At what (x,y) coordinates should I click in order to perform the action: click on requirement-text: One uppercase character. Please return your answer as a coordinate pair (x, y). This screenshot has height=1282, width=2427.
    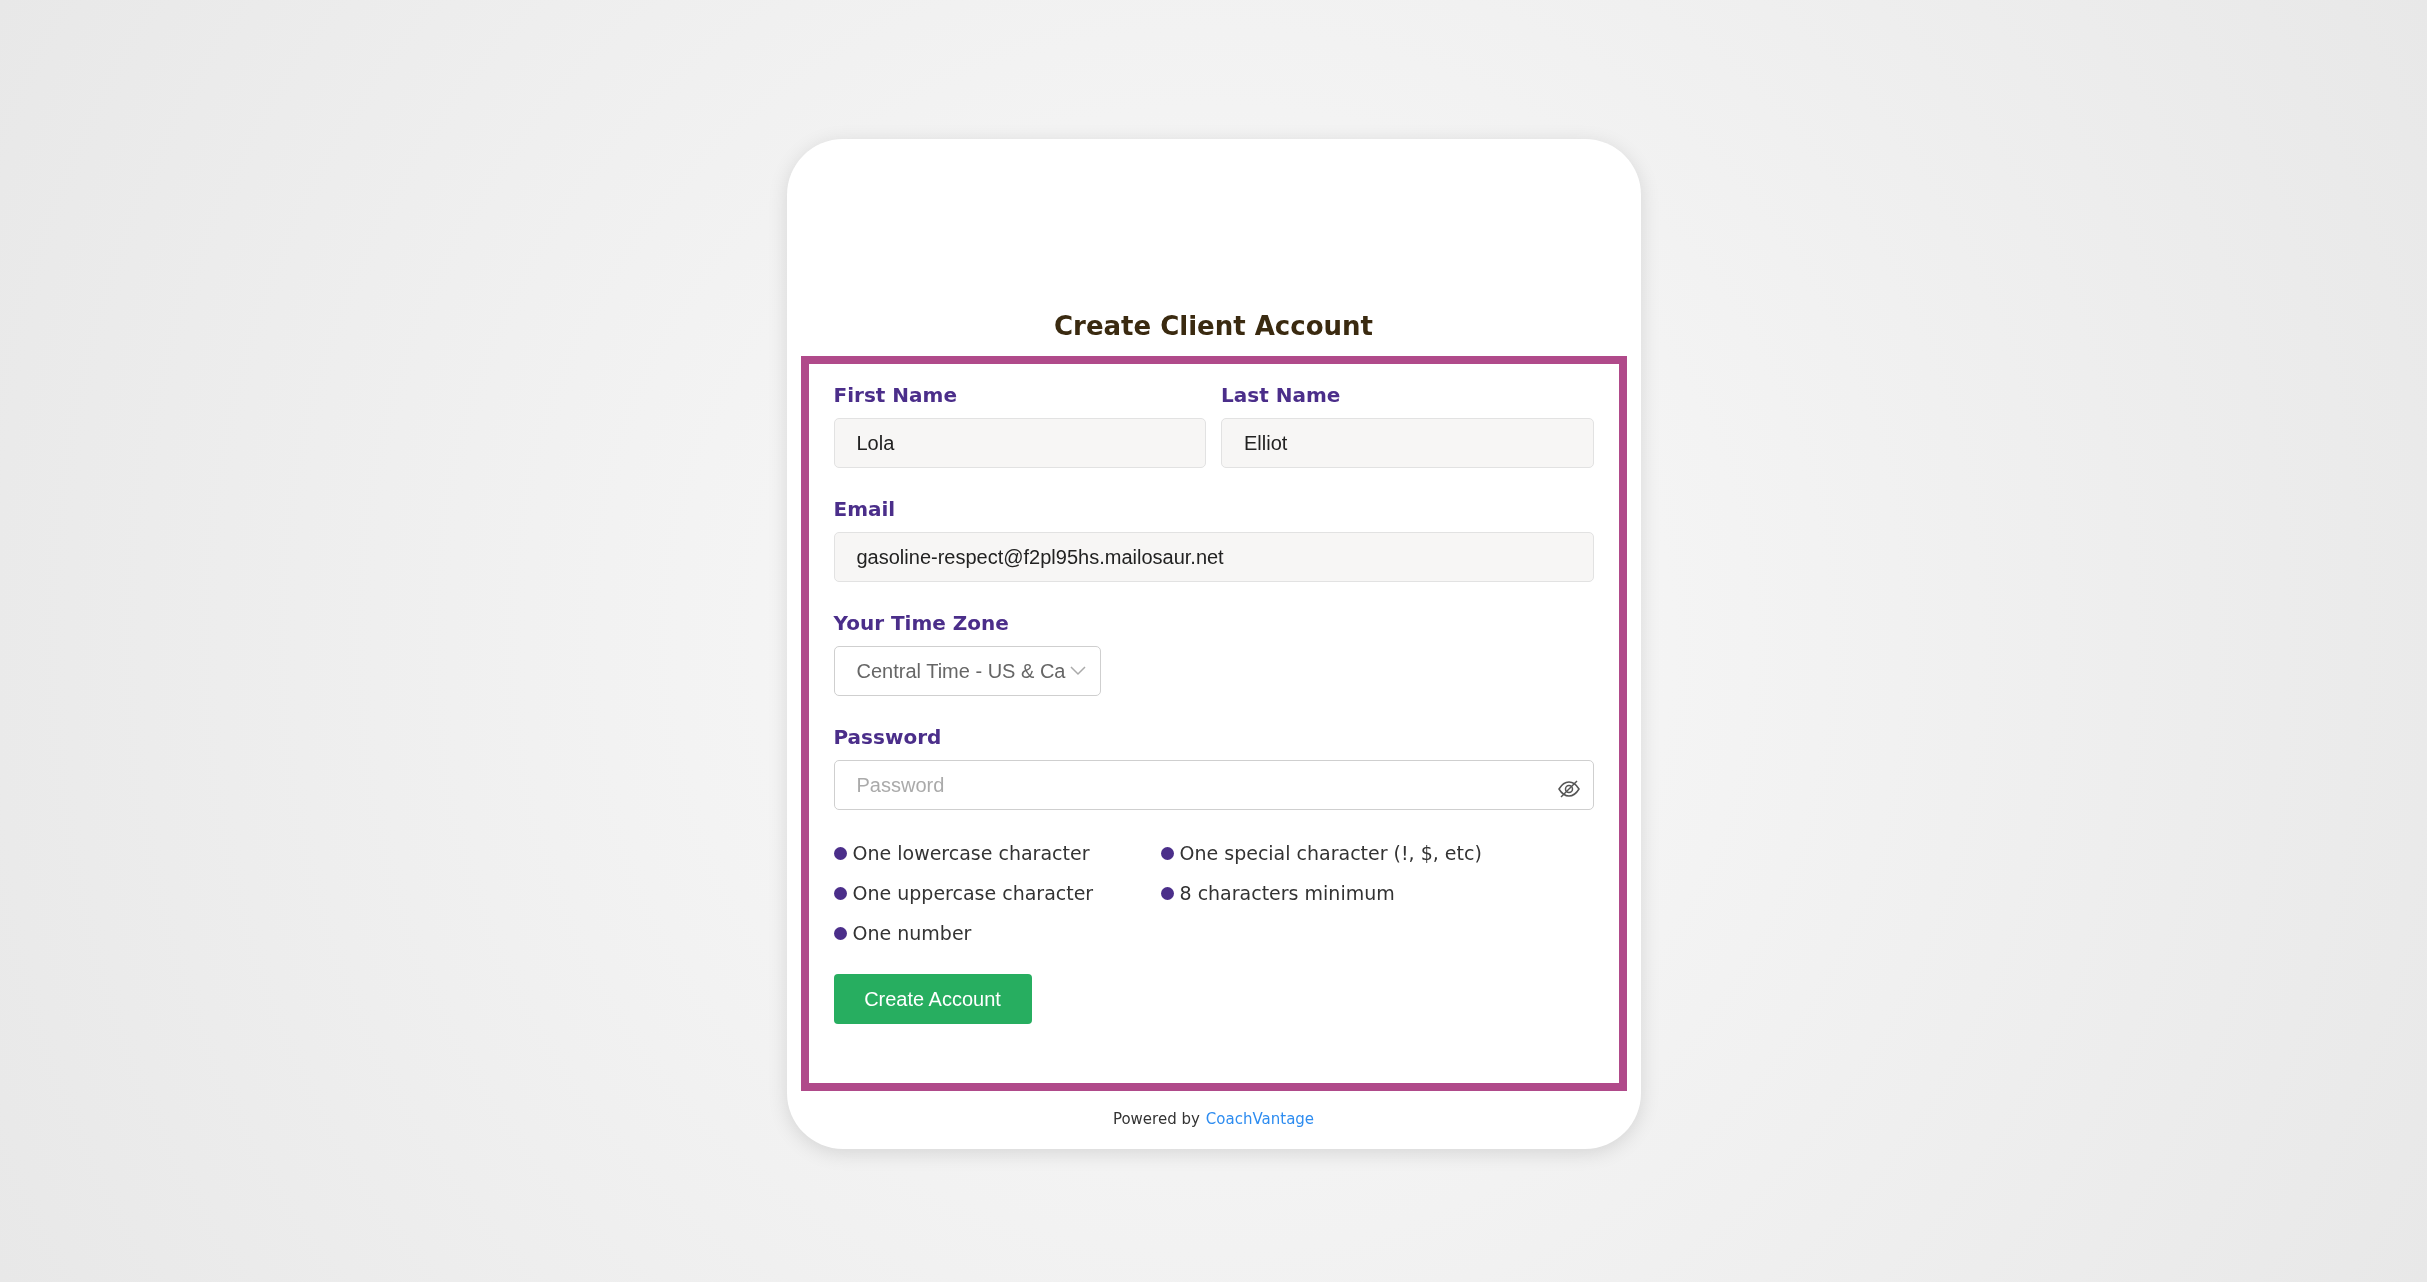
    Looking at the image, I should click on (973, 893).